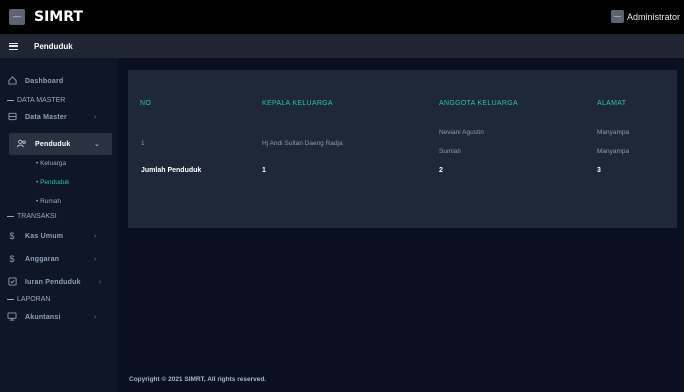 This screenshot has height=392, width=684. What do you see at coordinates (17, 17) in the screenshot?
I see `app-logo-icon: —` at bounding box center [17, 17].